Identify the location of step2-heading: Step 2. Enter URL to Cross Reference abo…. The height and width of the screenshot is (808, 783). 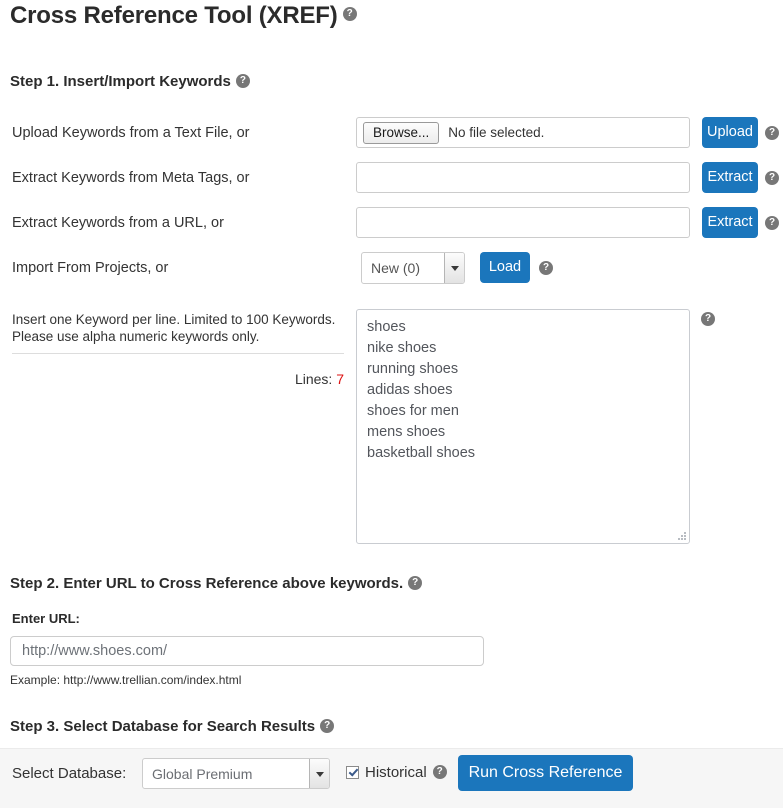
(216, 583).